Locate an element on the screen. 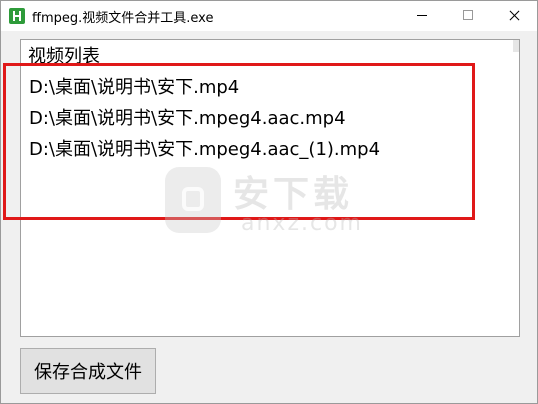 This screenshot has height=404, width=538. list-item: D:\桌面\说明书\安下.mpeg4.aac_(1).mp4 is located at coordinates (204, 154).